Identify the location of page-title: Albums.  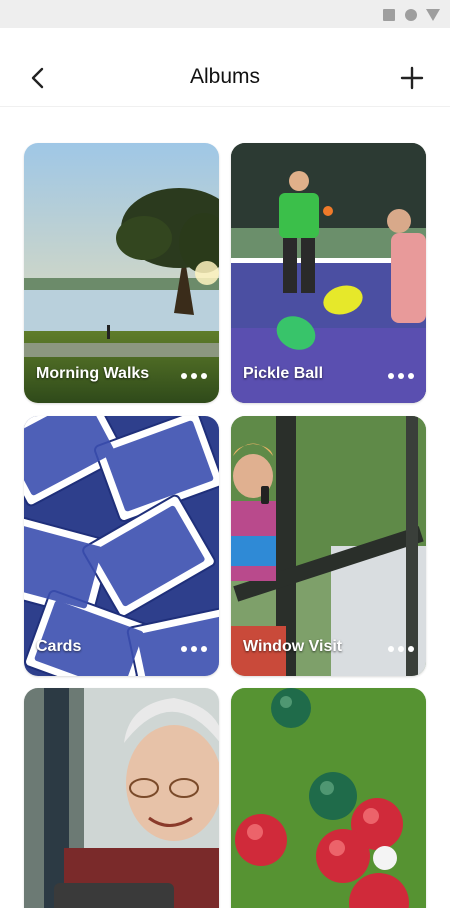
(225, 76).